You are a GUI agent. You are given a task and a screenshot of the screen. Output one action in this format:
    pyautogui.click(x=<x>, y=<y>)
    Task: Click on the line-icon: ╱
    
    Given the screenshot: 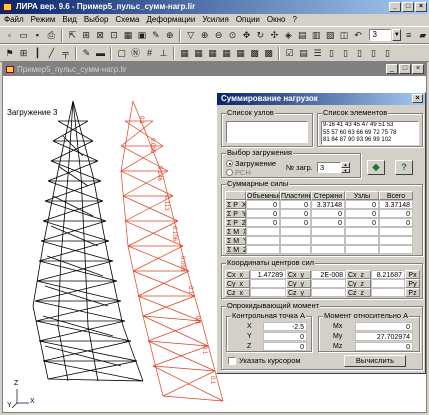 What is the action you would take?
    pyautogui.click(x=51, y=53)
    